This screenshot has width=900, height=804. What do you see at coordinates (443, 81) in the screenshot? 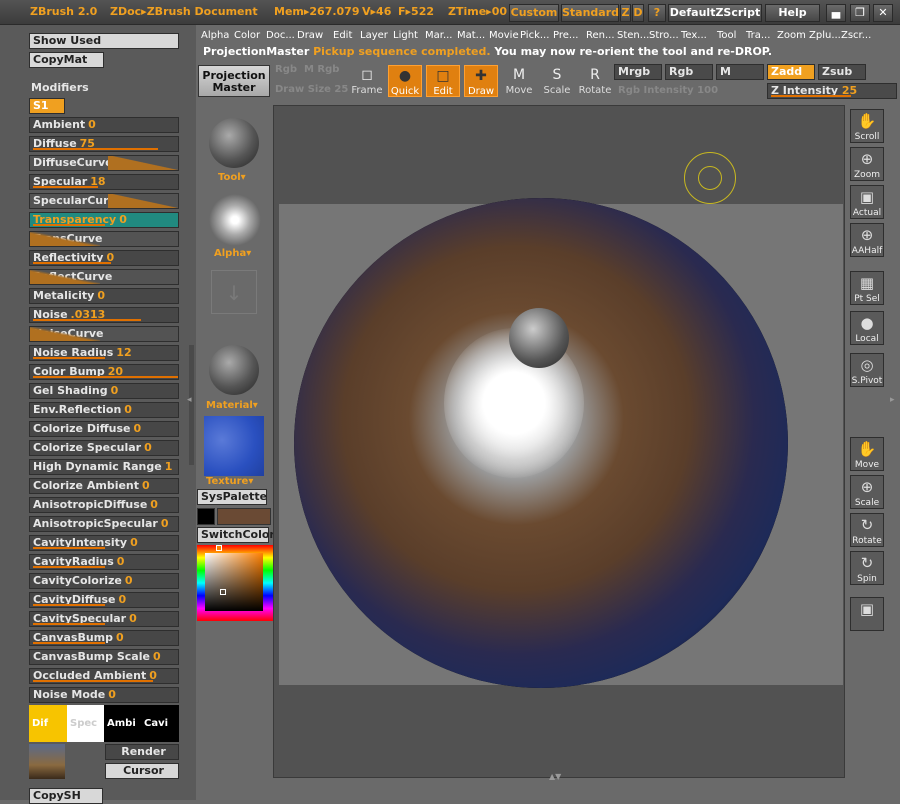
I see `edit-button: □ Edit` at bounding box center [443, 81].